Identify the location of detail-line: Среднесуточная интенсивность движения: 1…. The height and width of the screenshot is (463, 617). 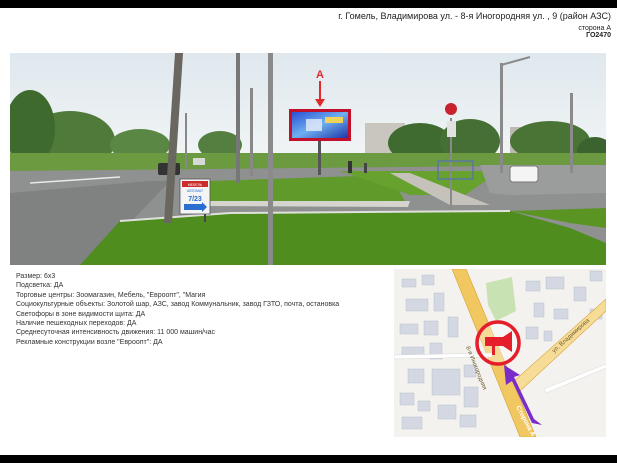
(116, 333).